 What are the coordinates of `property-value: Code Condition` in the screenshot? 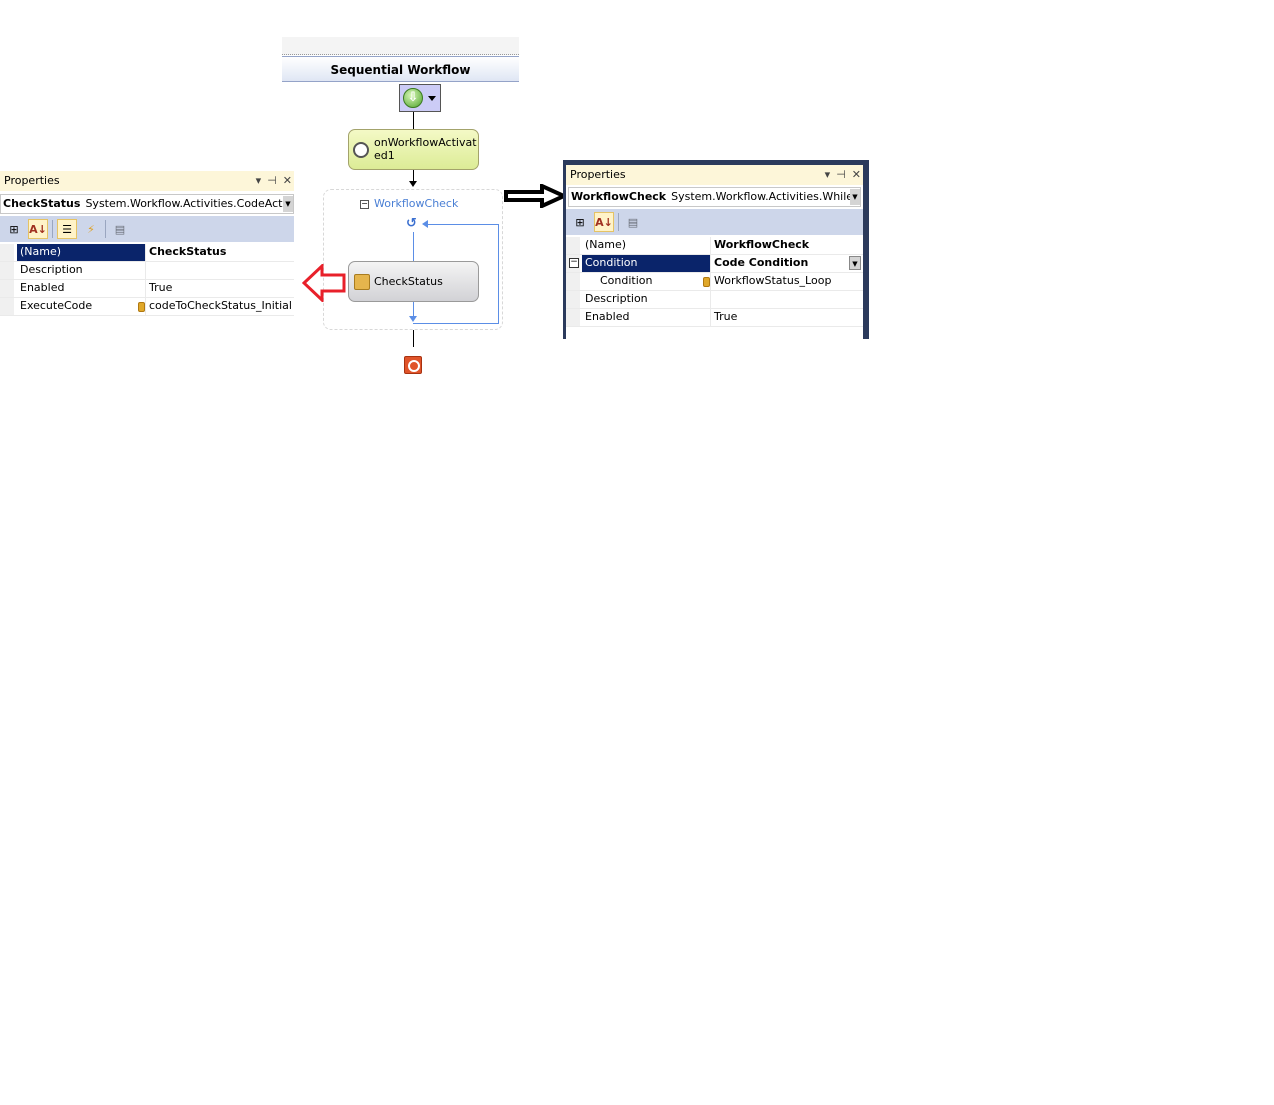 It's located at (787, 263).